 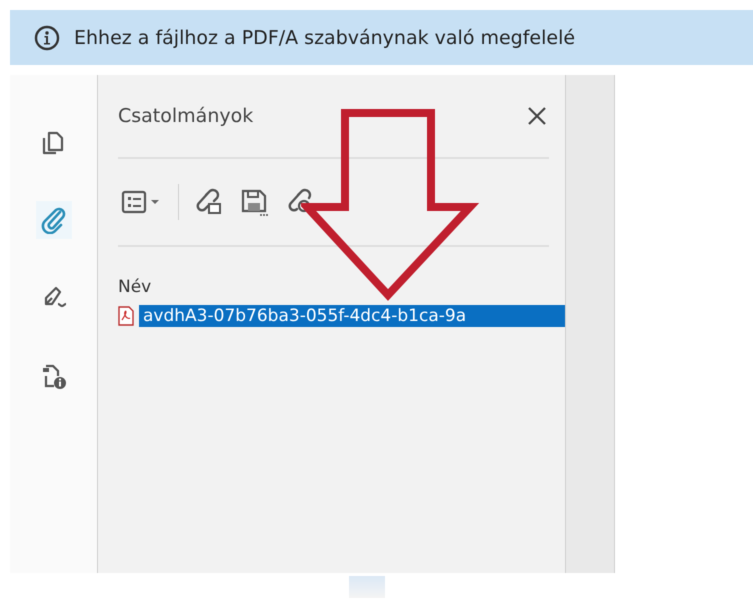 What do you see at coordinates (47, 37) in the screenshot?
I see `info-icon` at bounding box center [47, 37].